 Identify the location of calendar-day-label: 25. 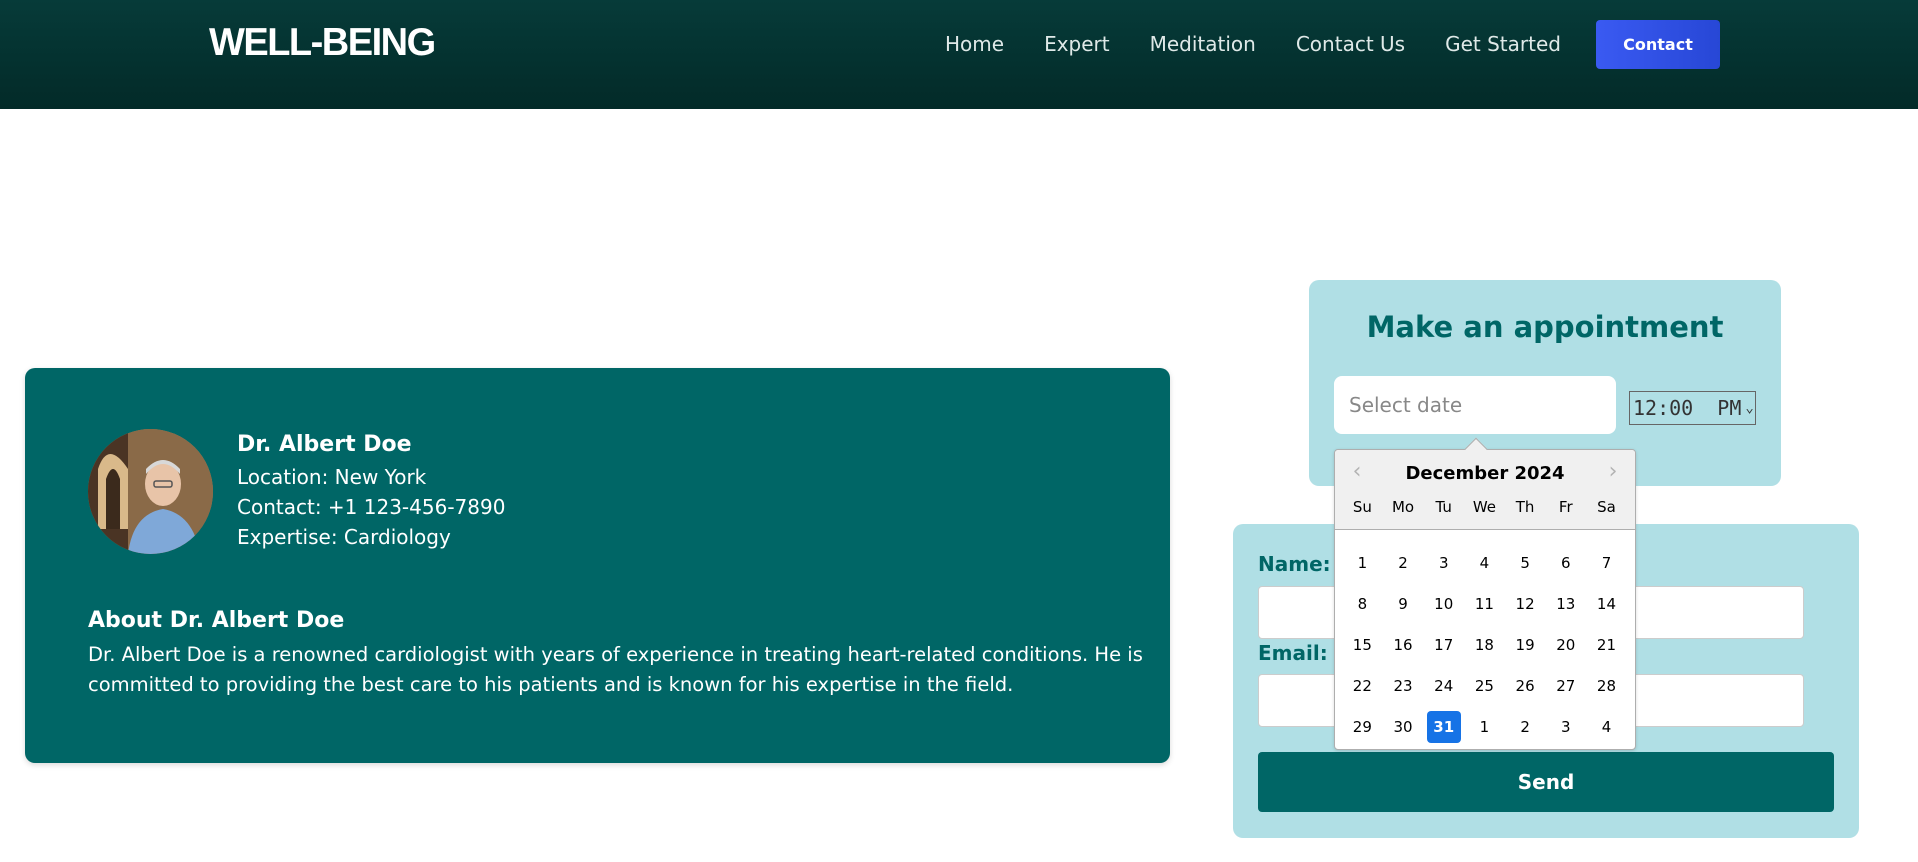
(1484, 685).